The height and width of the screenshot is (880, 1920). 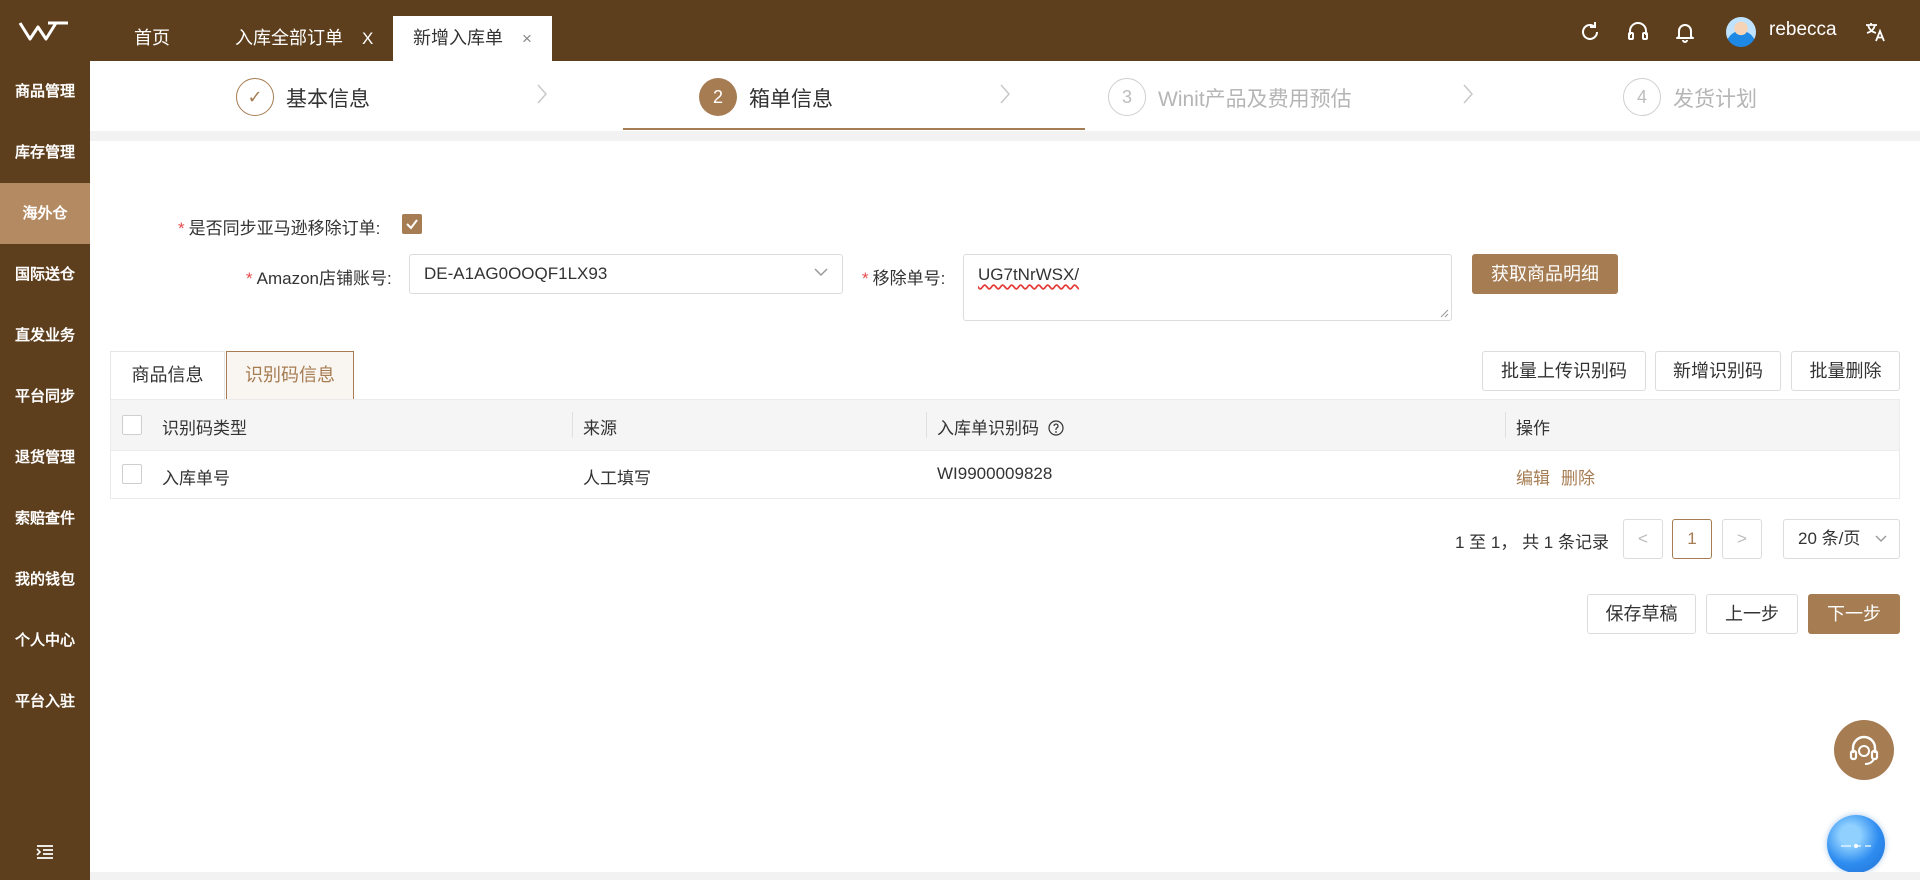 I want to click on sidebar-item-claims: 索赔查件, so click(x=45, y=518).